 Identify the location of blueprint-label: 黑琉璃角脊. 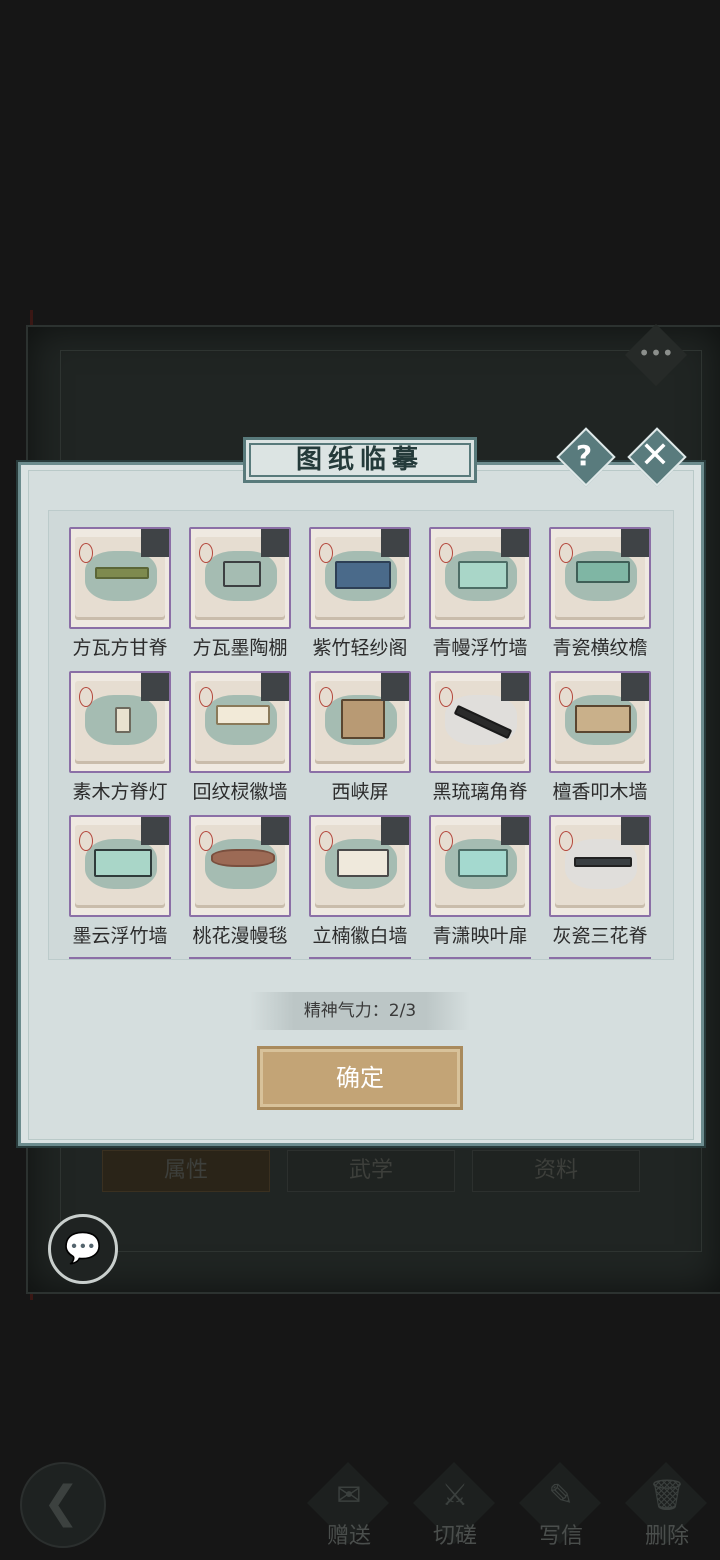
(480, 792).